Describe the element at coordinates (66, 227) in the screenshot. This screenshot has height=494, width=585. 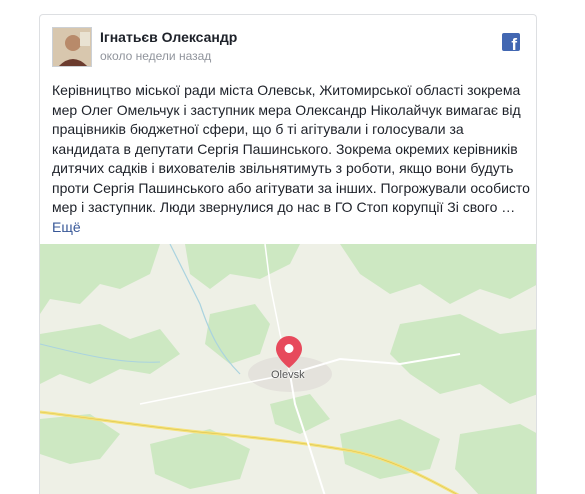
I see `see-more-link: Ещё` at that location.